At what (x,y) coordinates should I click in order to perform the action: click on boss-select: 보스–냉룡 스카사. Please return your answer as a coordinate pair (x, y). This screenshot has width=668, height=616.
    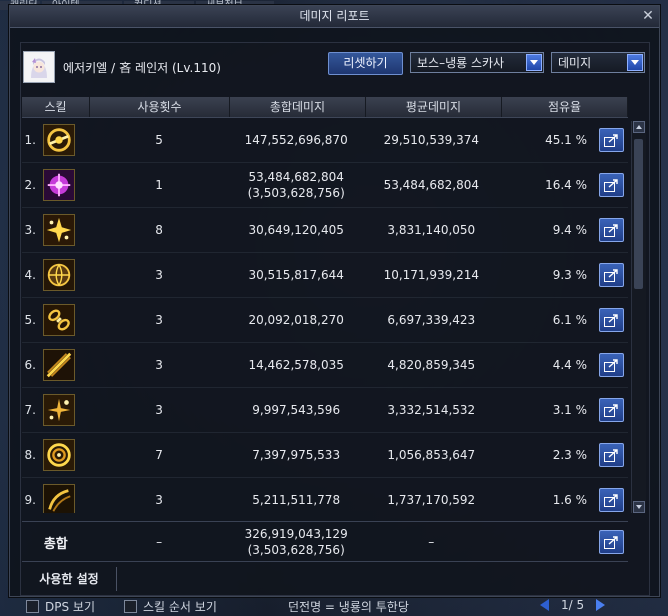
    Looking at the image, I should click on (477, 62).